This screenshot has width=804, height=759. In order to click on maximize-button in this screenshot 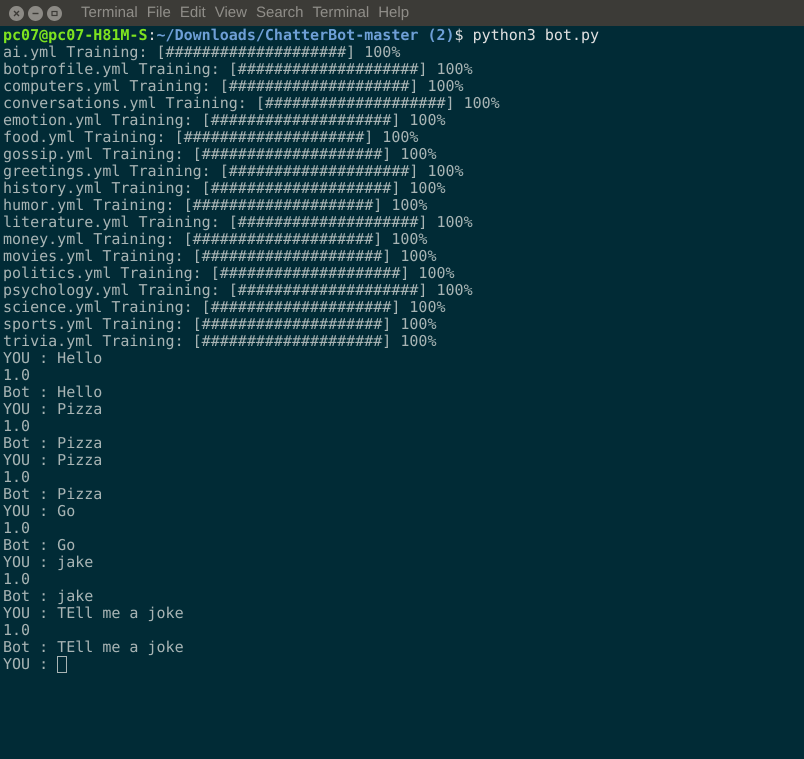, I will do `click(54, 13)`.